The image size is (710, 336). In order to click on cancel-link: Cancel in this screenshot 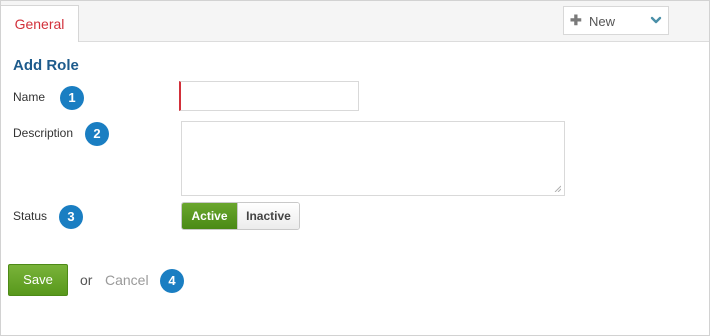, I will do `click(127, 280)`.